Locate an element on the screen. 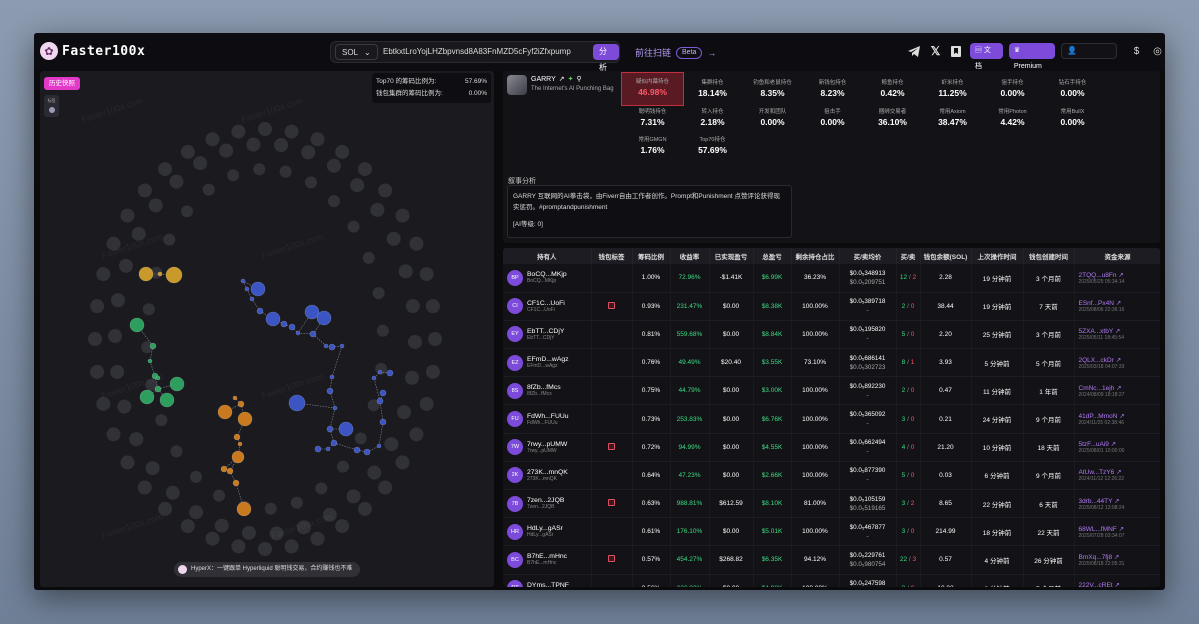 Image resolution: width=1199 pixels, height=624 pixels. holder-address: 8fZb...fMcs is located at coordinates (544, 387).